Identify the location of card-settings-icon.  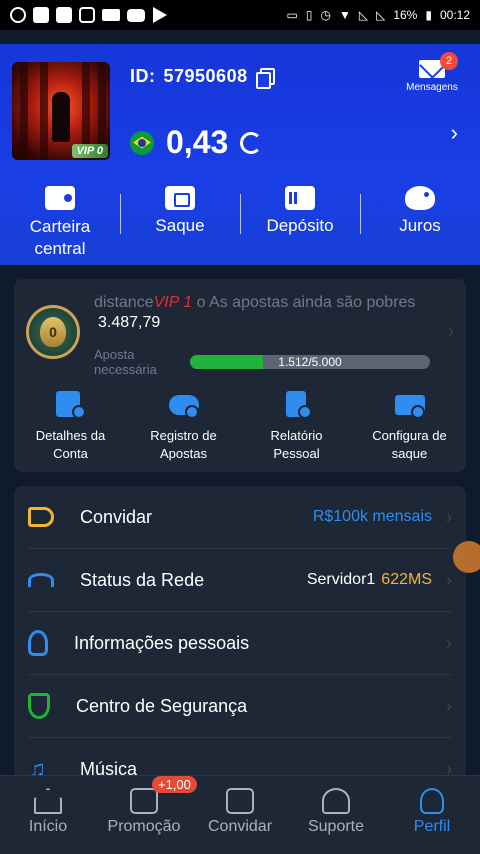
(410, 405).